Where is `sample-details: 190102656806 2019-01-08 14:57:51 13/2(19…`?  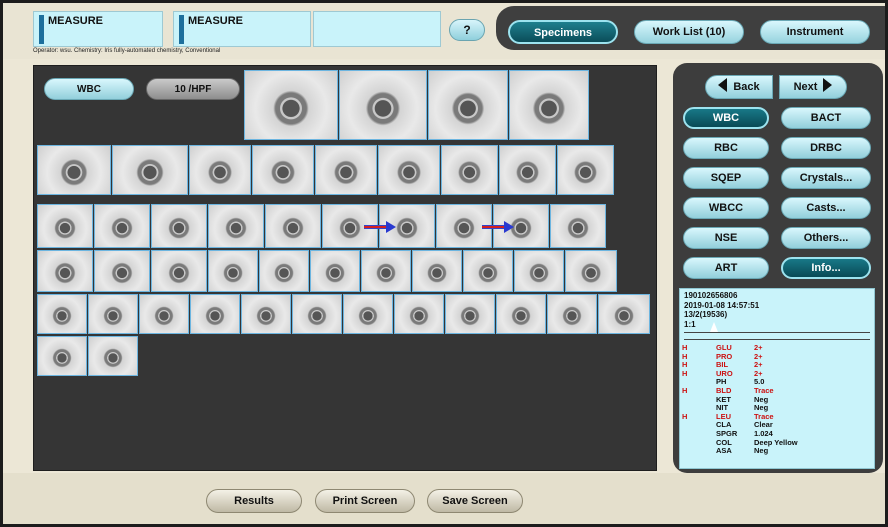 sample-details: 190102656806 2019-01-08 14:57:51 13/2(19… is located at coordinates (721, 310).